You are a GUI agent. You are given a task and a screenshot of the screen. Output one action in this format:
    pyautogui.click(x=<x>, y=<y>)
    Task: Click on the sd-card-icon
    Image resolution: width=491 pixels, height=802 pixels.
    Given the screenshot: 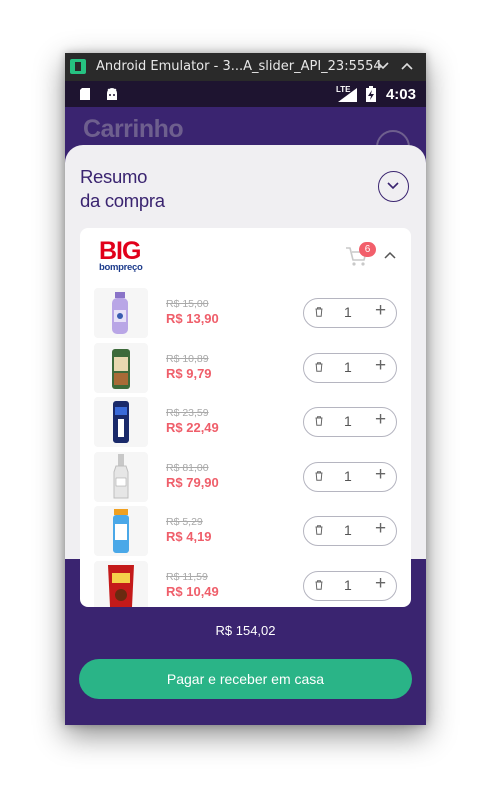 What is the action you would take?
    pyautogui.click(x=85, y=94)
    